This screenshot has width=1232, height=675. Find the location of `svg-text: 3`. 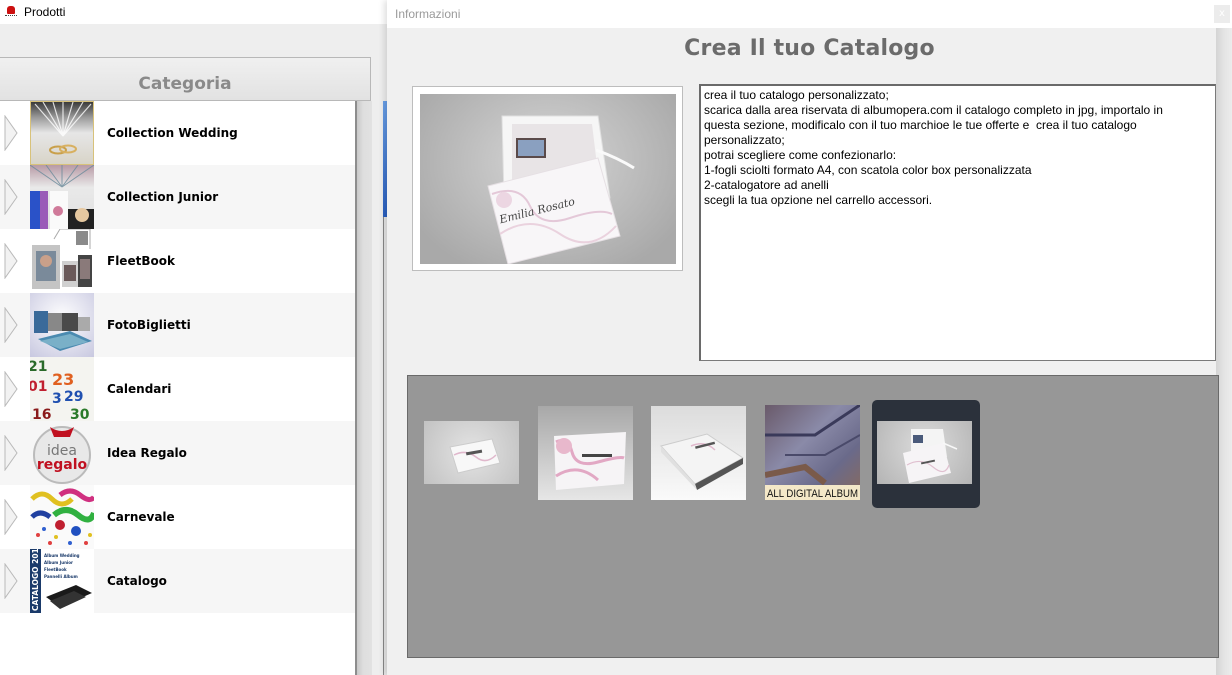

svg-text: 3 is located at coordinates (57, 399).